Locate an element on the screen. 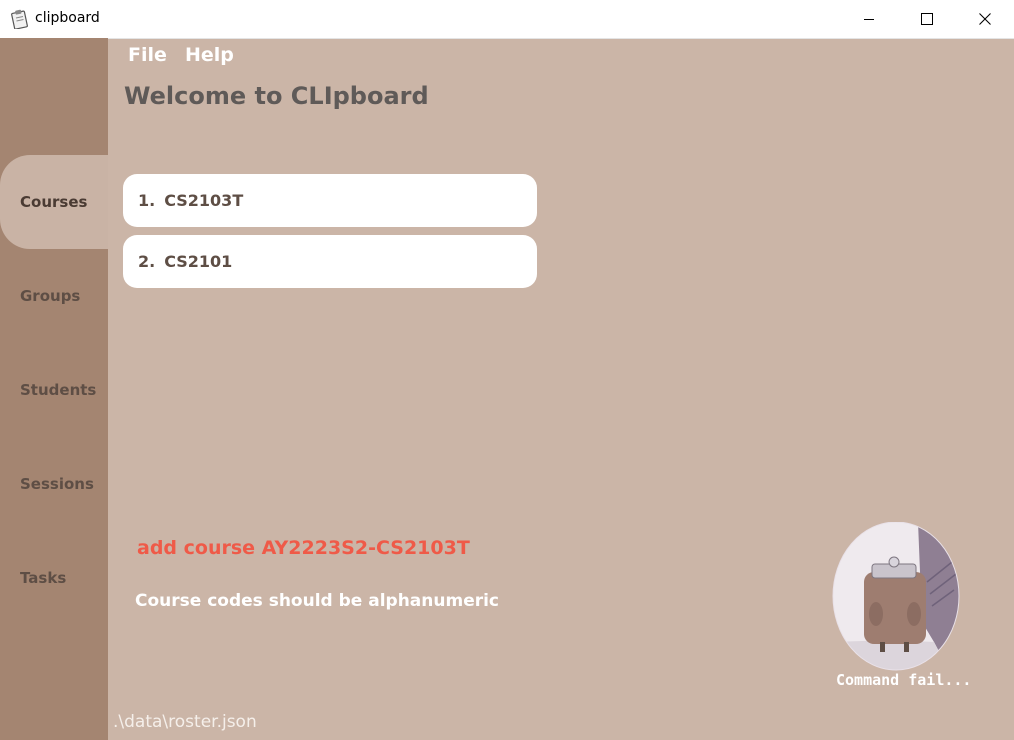 The height and width of the screenshot is (740, 1014). course-code: CS2103T is located at coordinates (204, 200).